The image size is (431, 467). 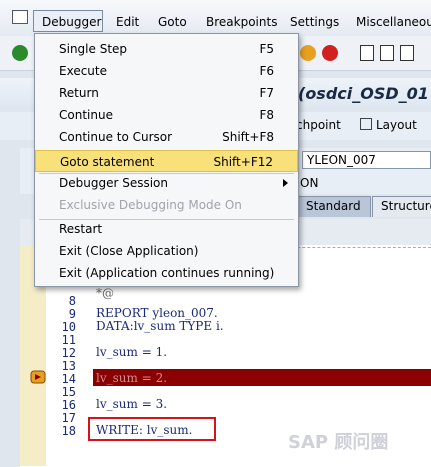 What do you see at coordinates (241, 22) in the screenshot?
I see `menu-breakpoints: Breakpoints` at bounding box center [241, 22].